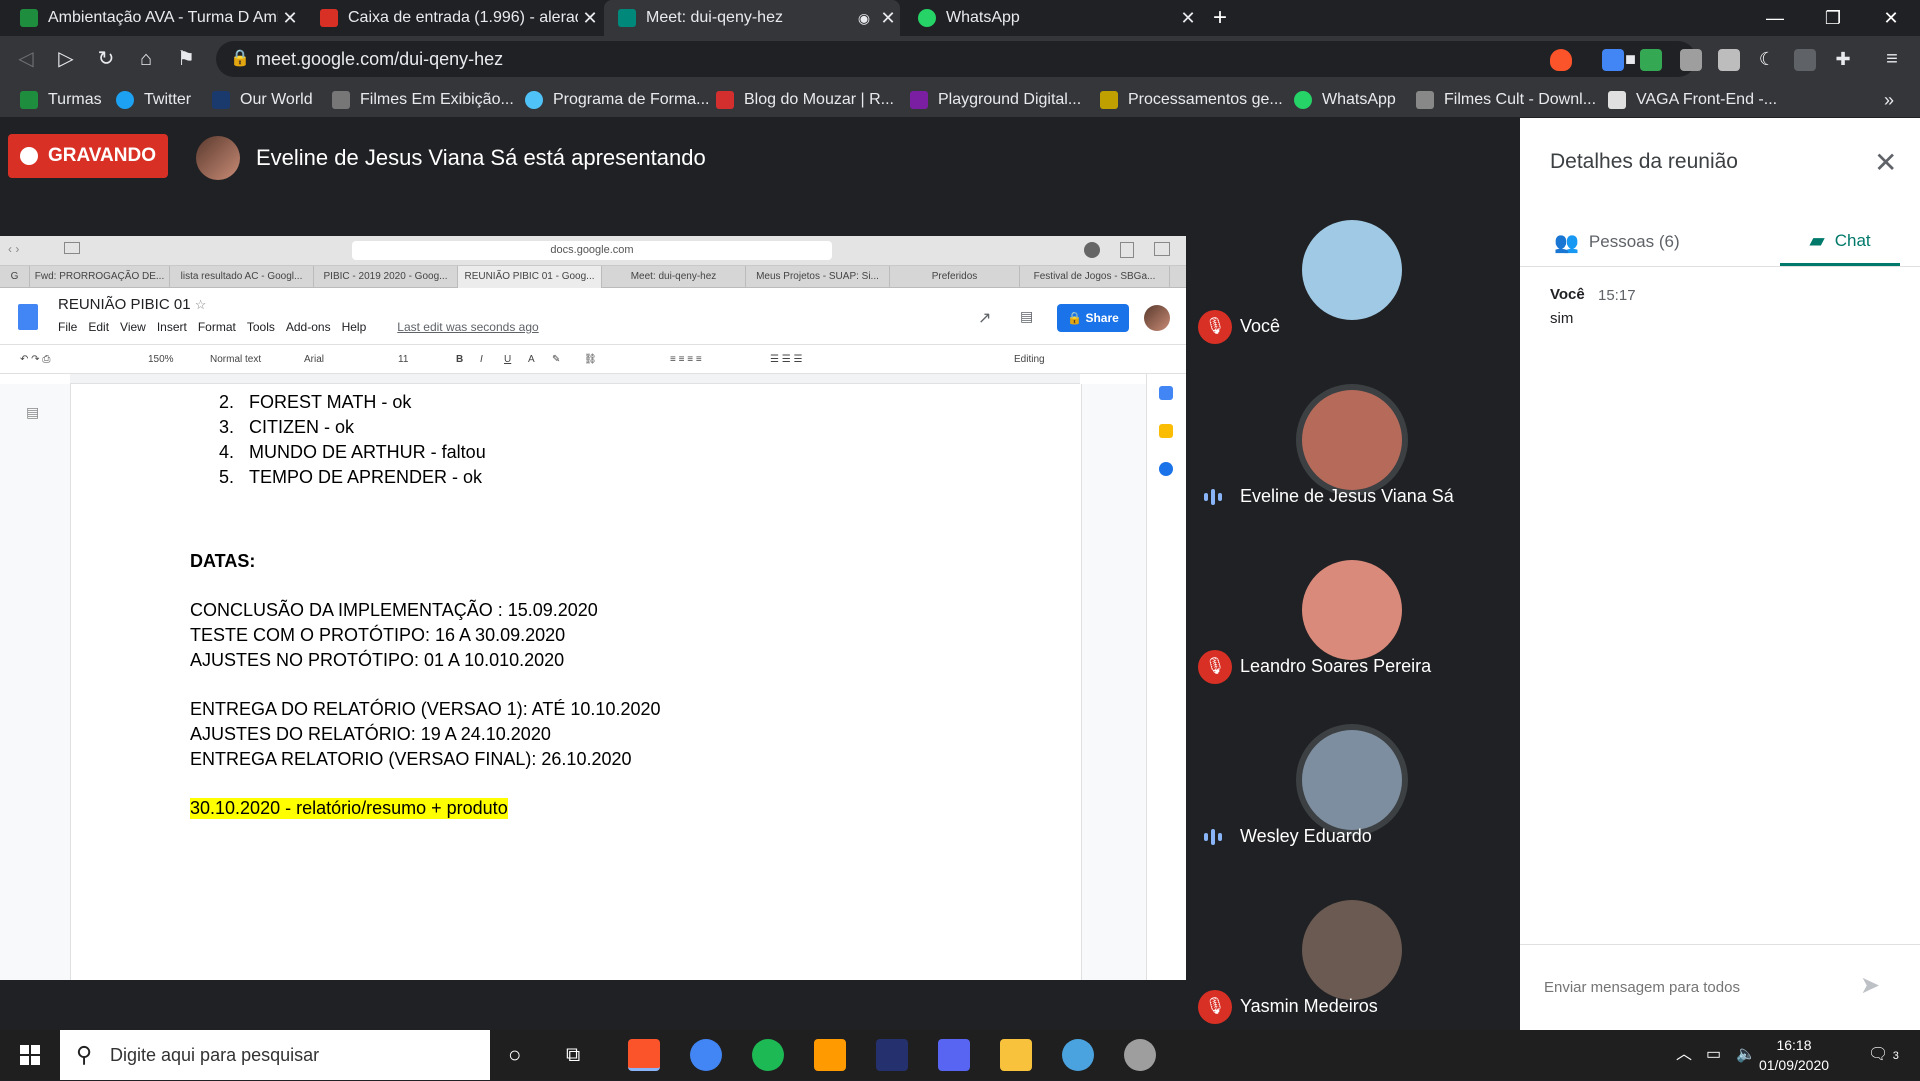  I want to click on browser-tab: Ambientação AVA - Turma D Ambi ✕, so click(154, 18).